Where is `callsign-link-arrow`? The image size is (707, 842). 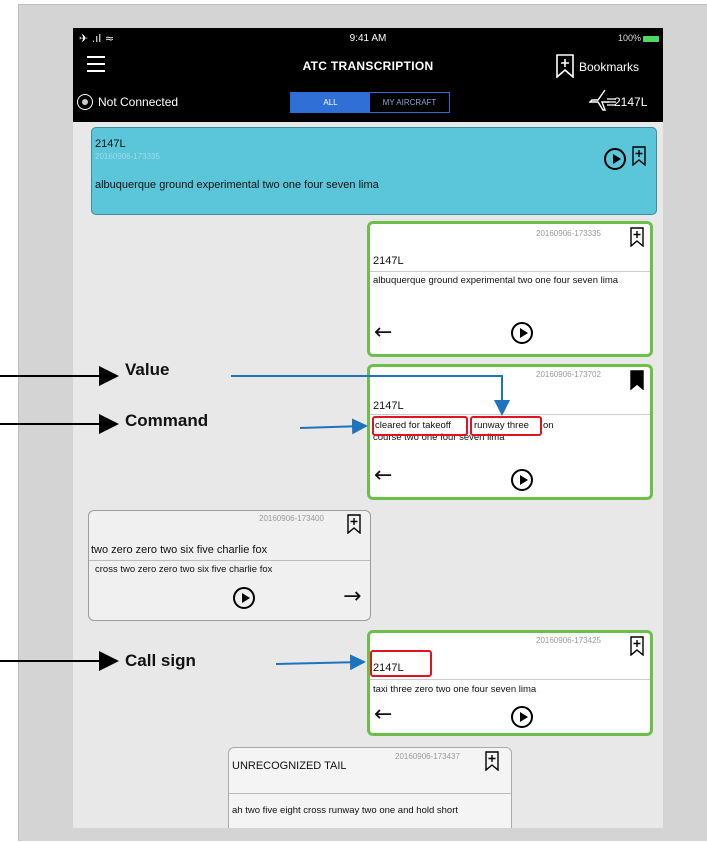
callsign-link-arrow is located at coordinates (320, 662).